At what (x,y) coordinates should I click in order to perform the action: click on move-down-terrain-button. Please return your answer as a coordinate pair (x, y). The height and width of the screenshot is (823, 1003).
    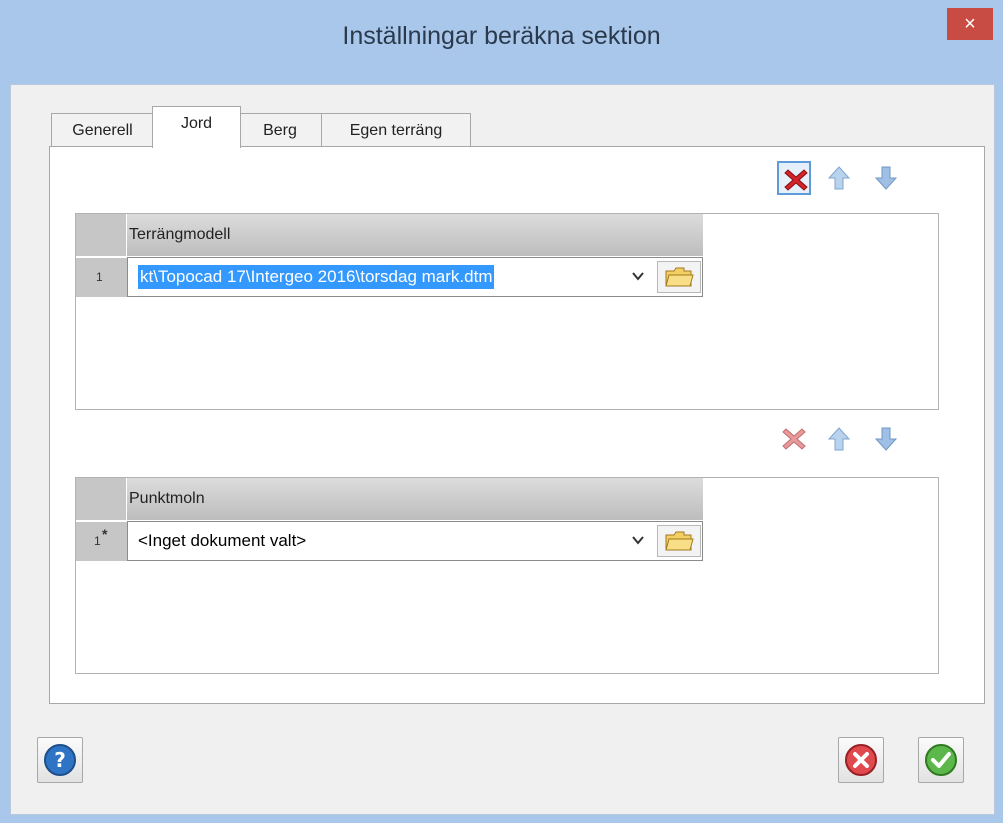
    Looking at the image, I should click on (886, 178).